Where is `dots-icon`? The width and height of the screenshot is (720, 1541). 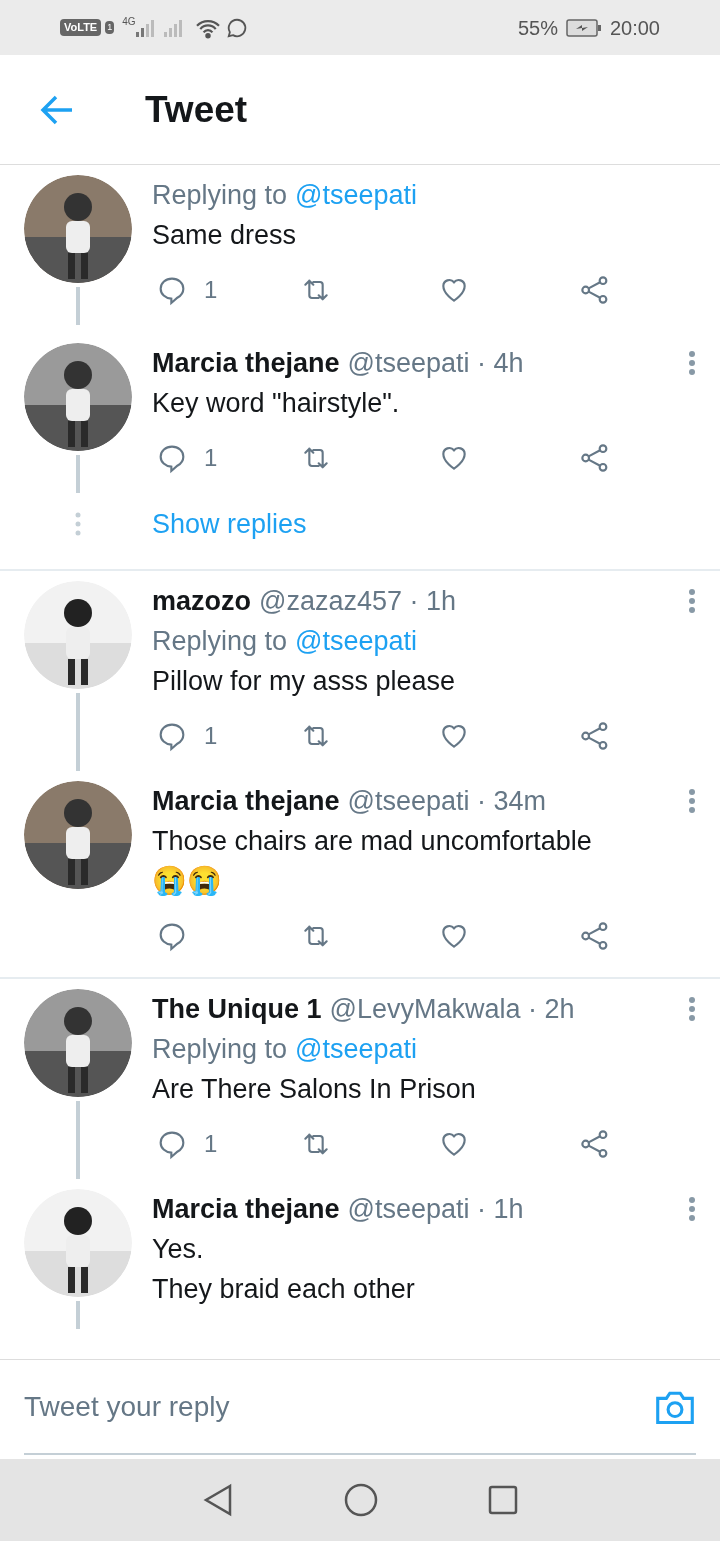
dots-icon is located at coordinates (78, 524).